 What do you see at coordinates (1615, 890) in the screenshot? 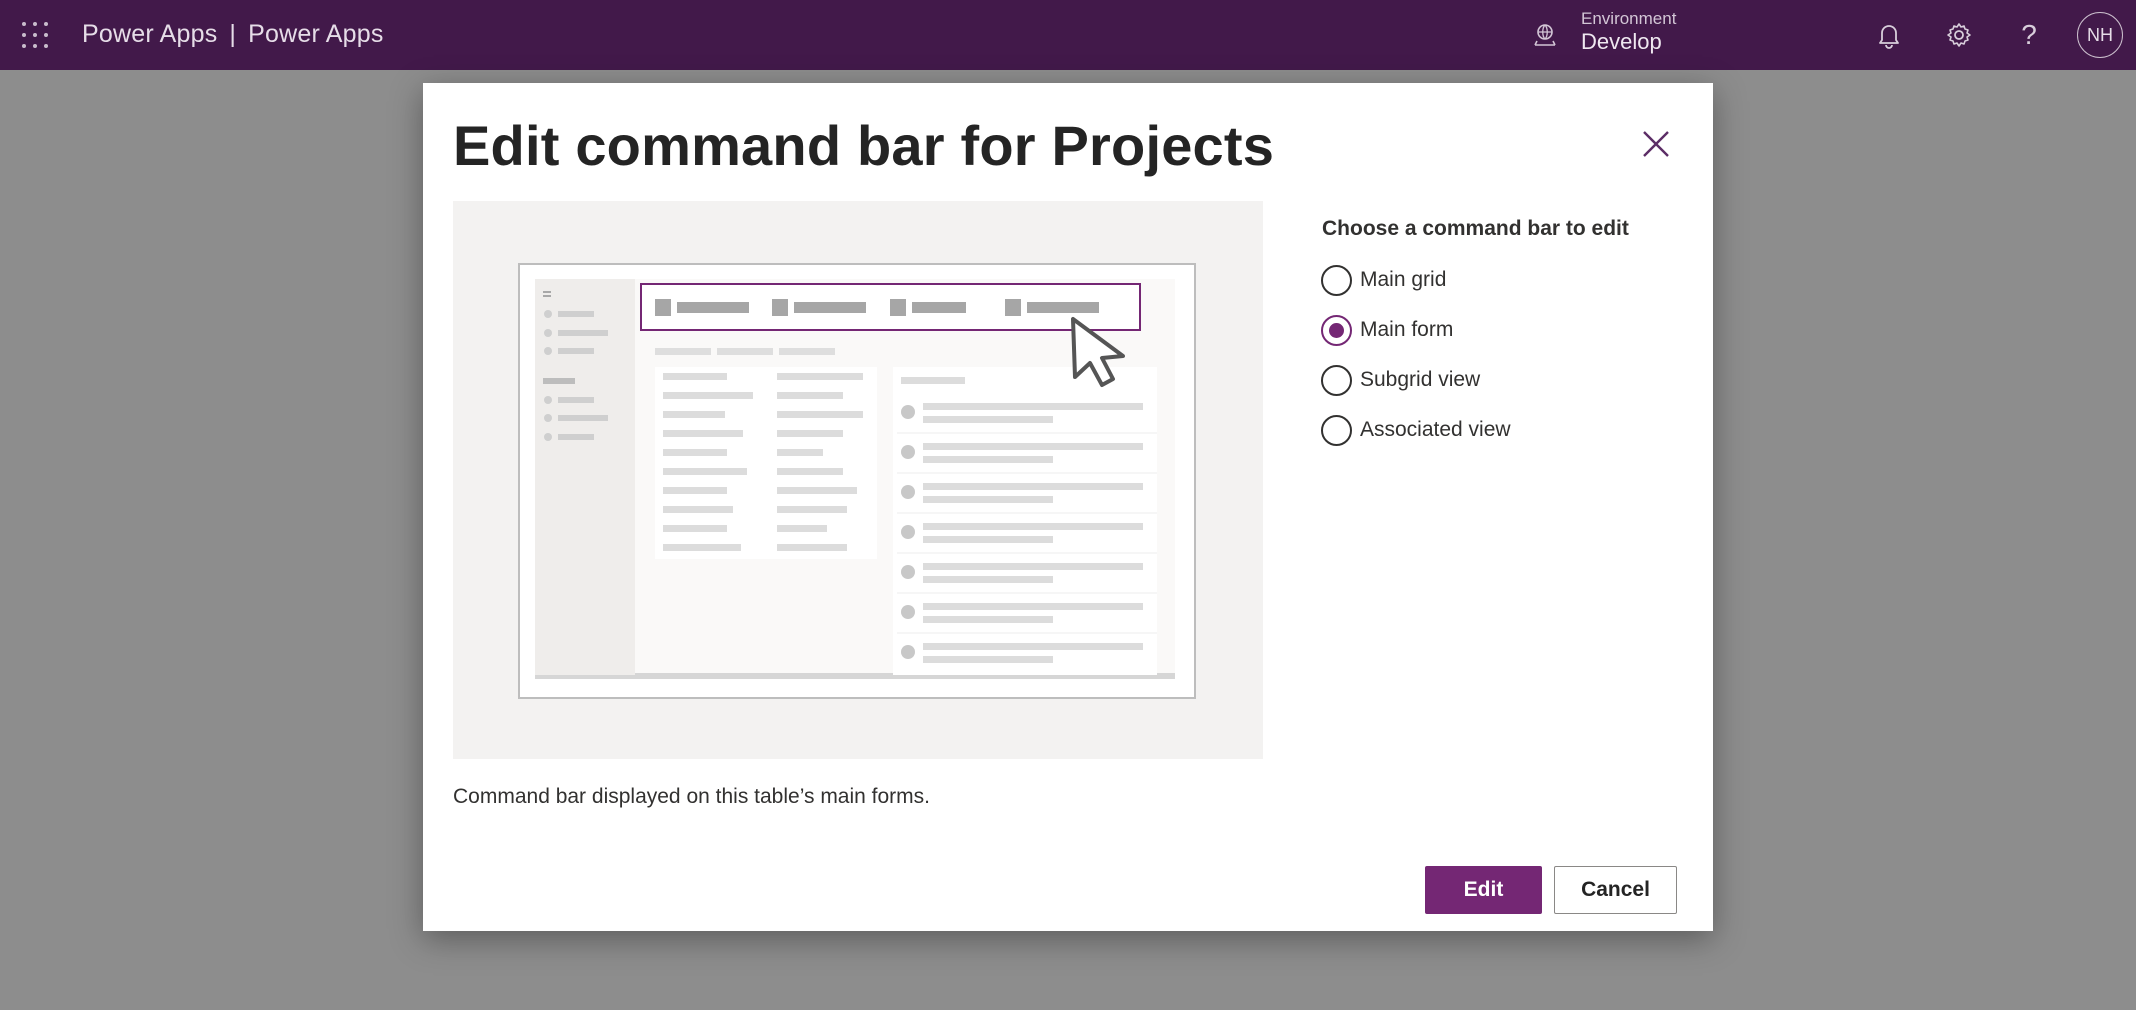
I see `cancel-button: Cancel` at bounding box center [1615, 890].